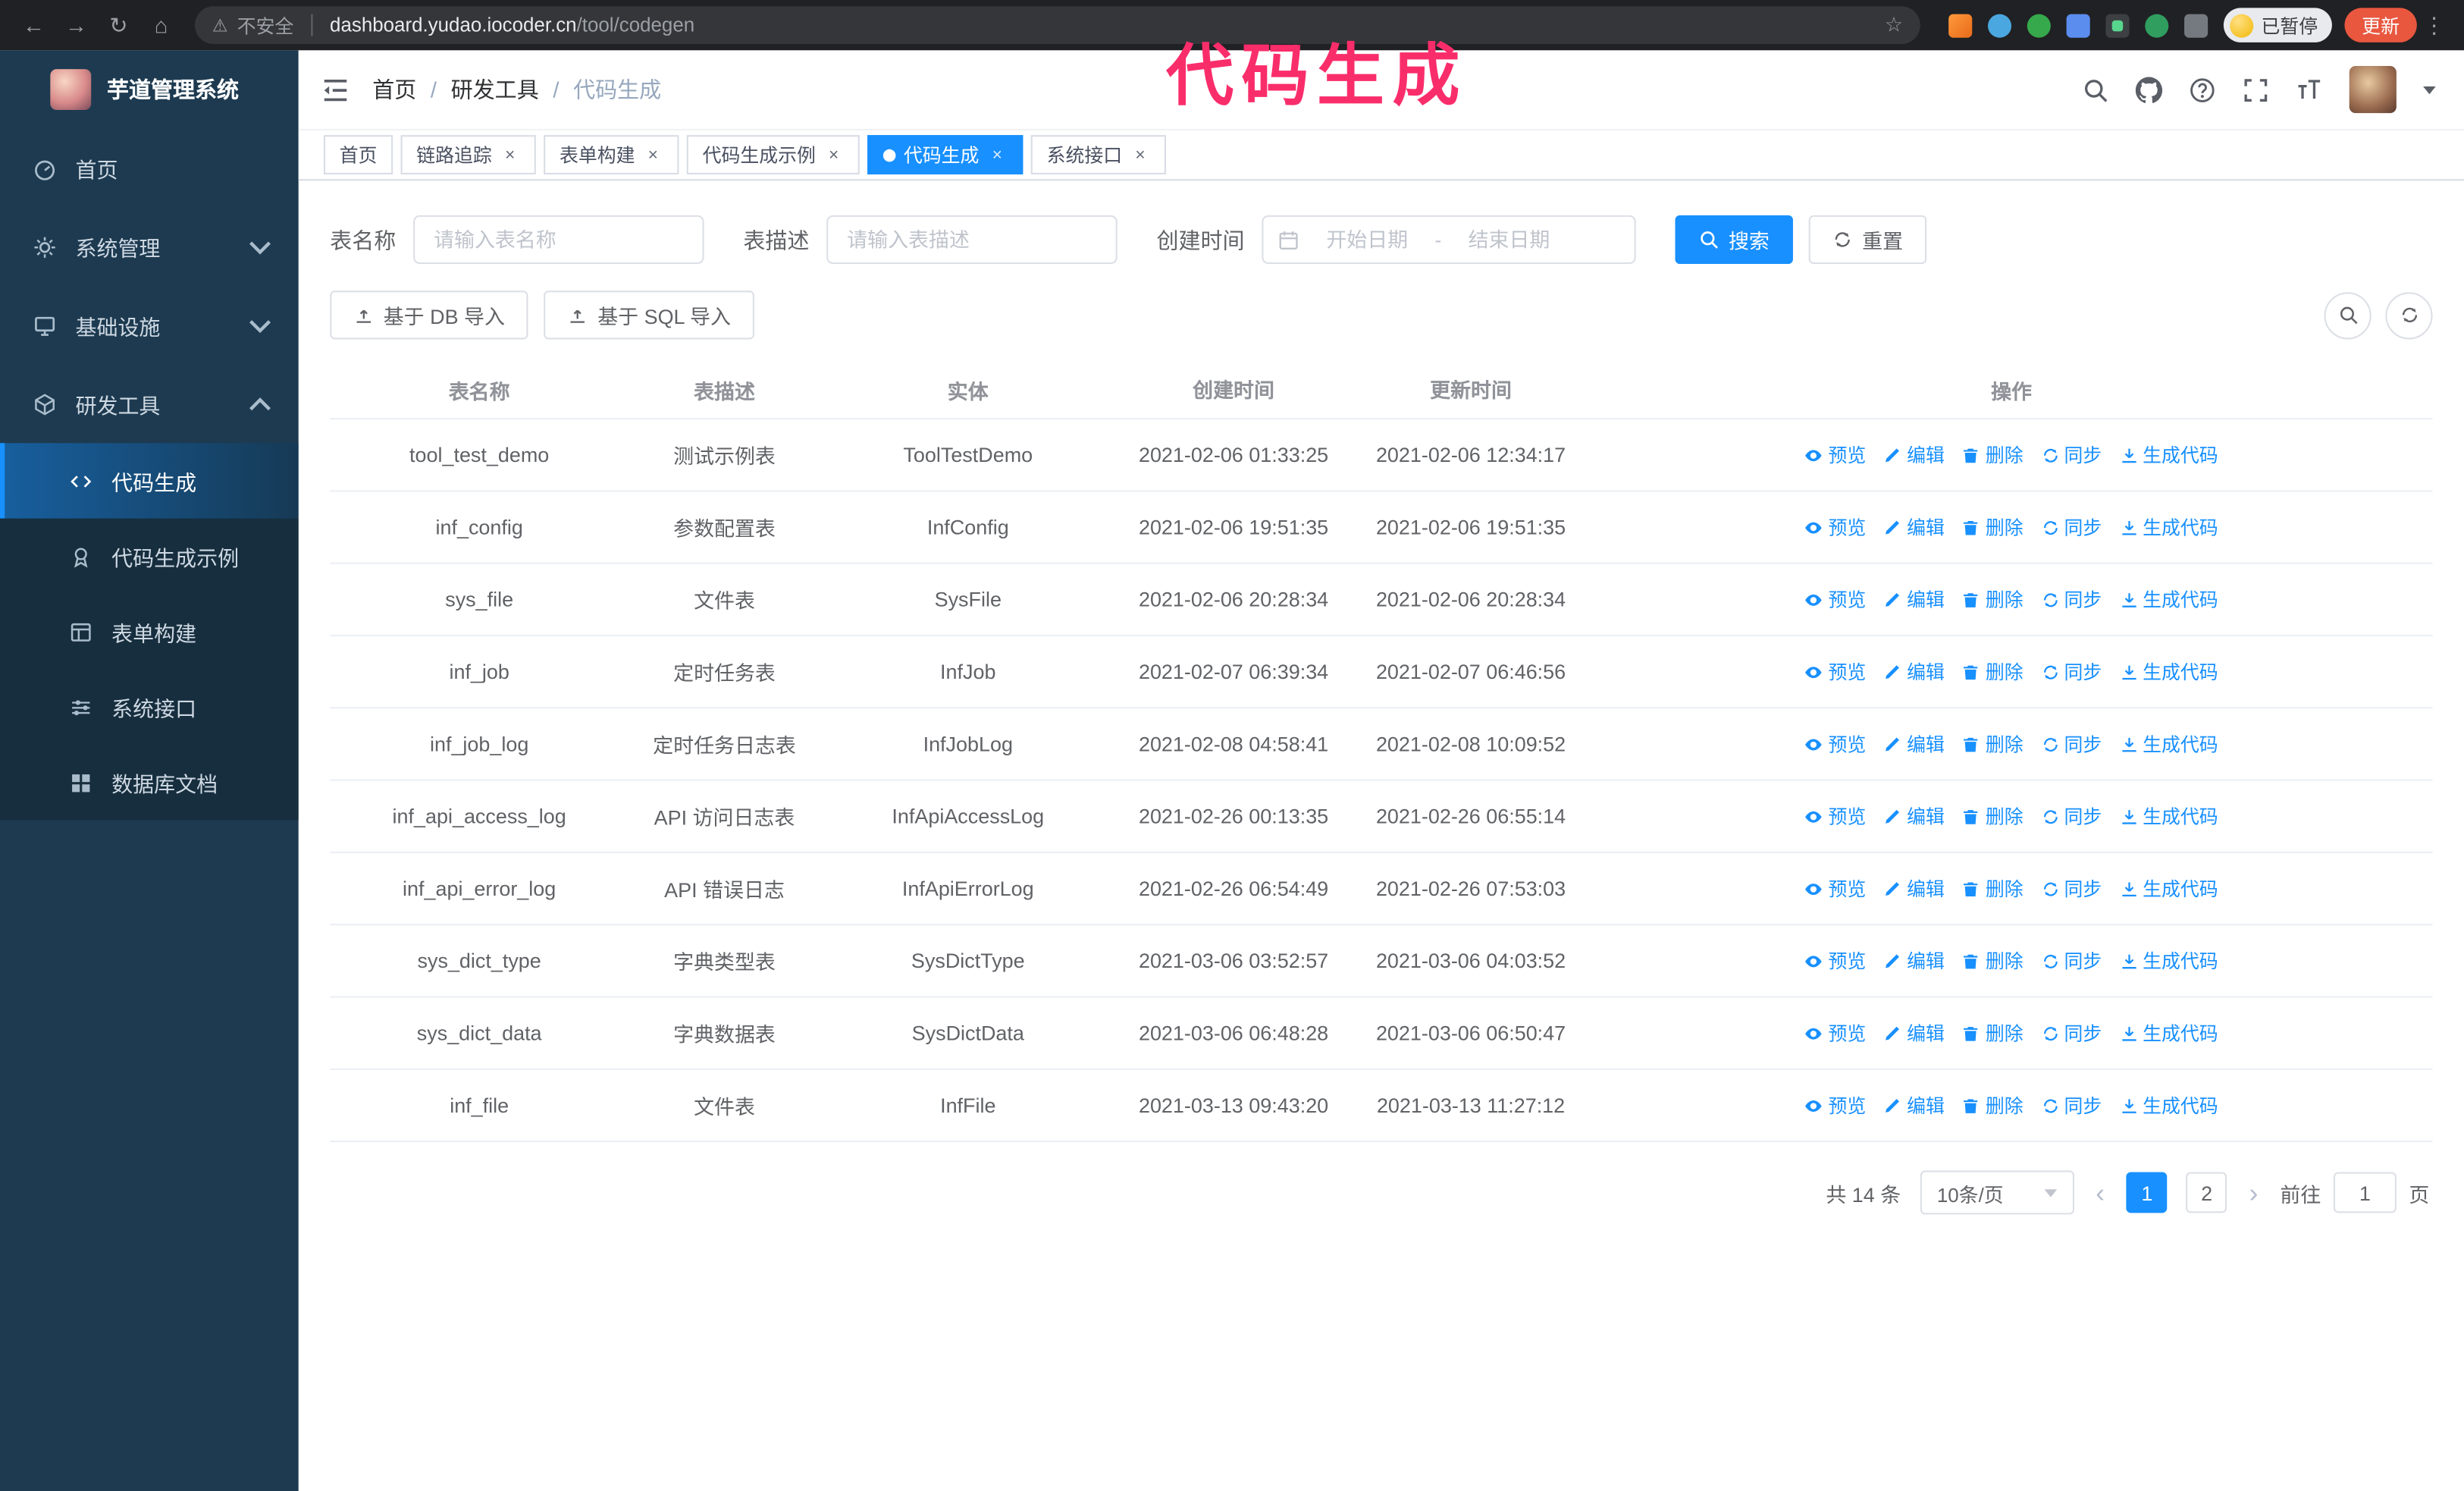 The height and width of the screenshot is (1491, 2464). I want to click on font-size-icon, so click(2309, 89).